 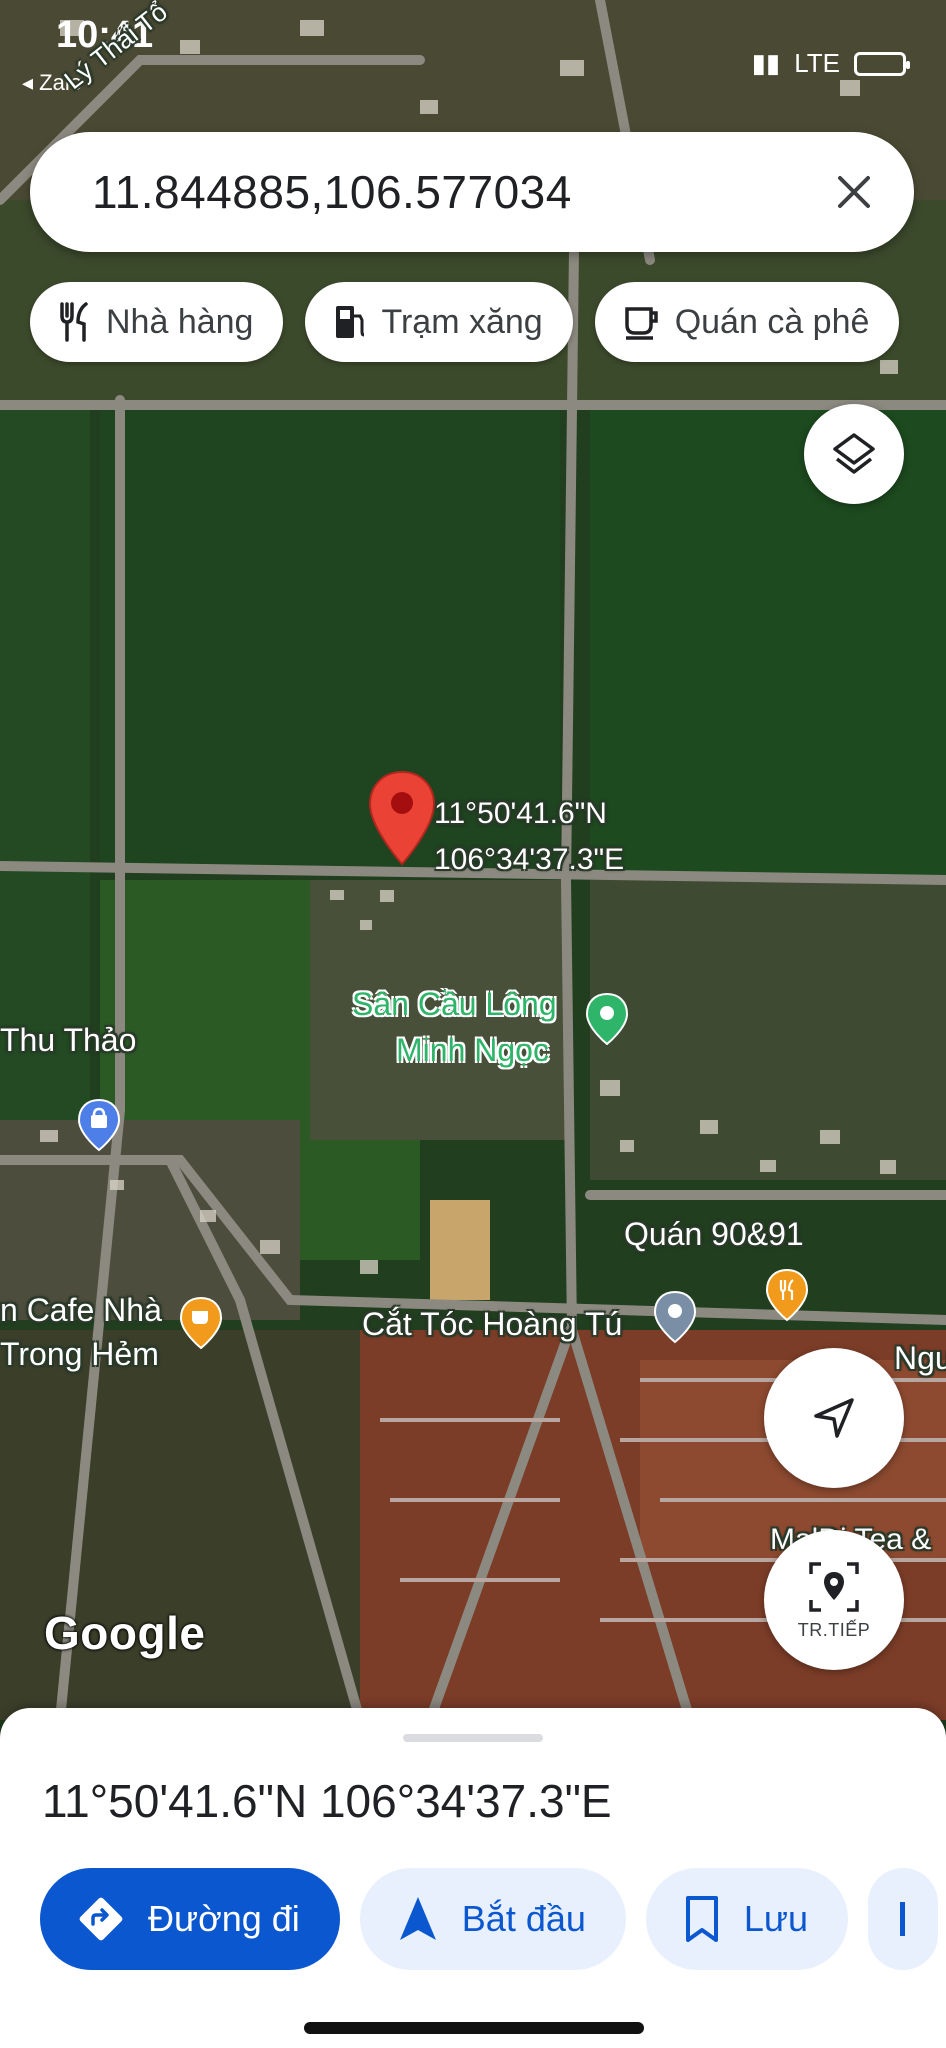 I want to click on layers-button, so click(x=854, y=454).